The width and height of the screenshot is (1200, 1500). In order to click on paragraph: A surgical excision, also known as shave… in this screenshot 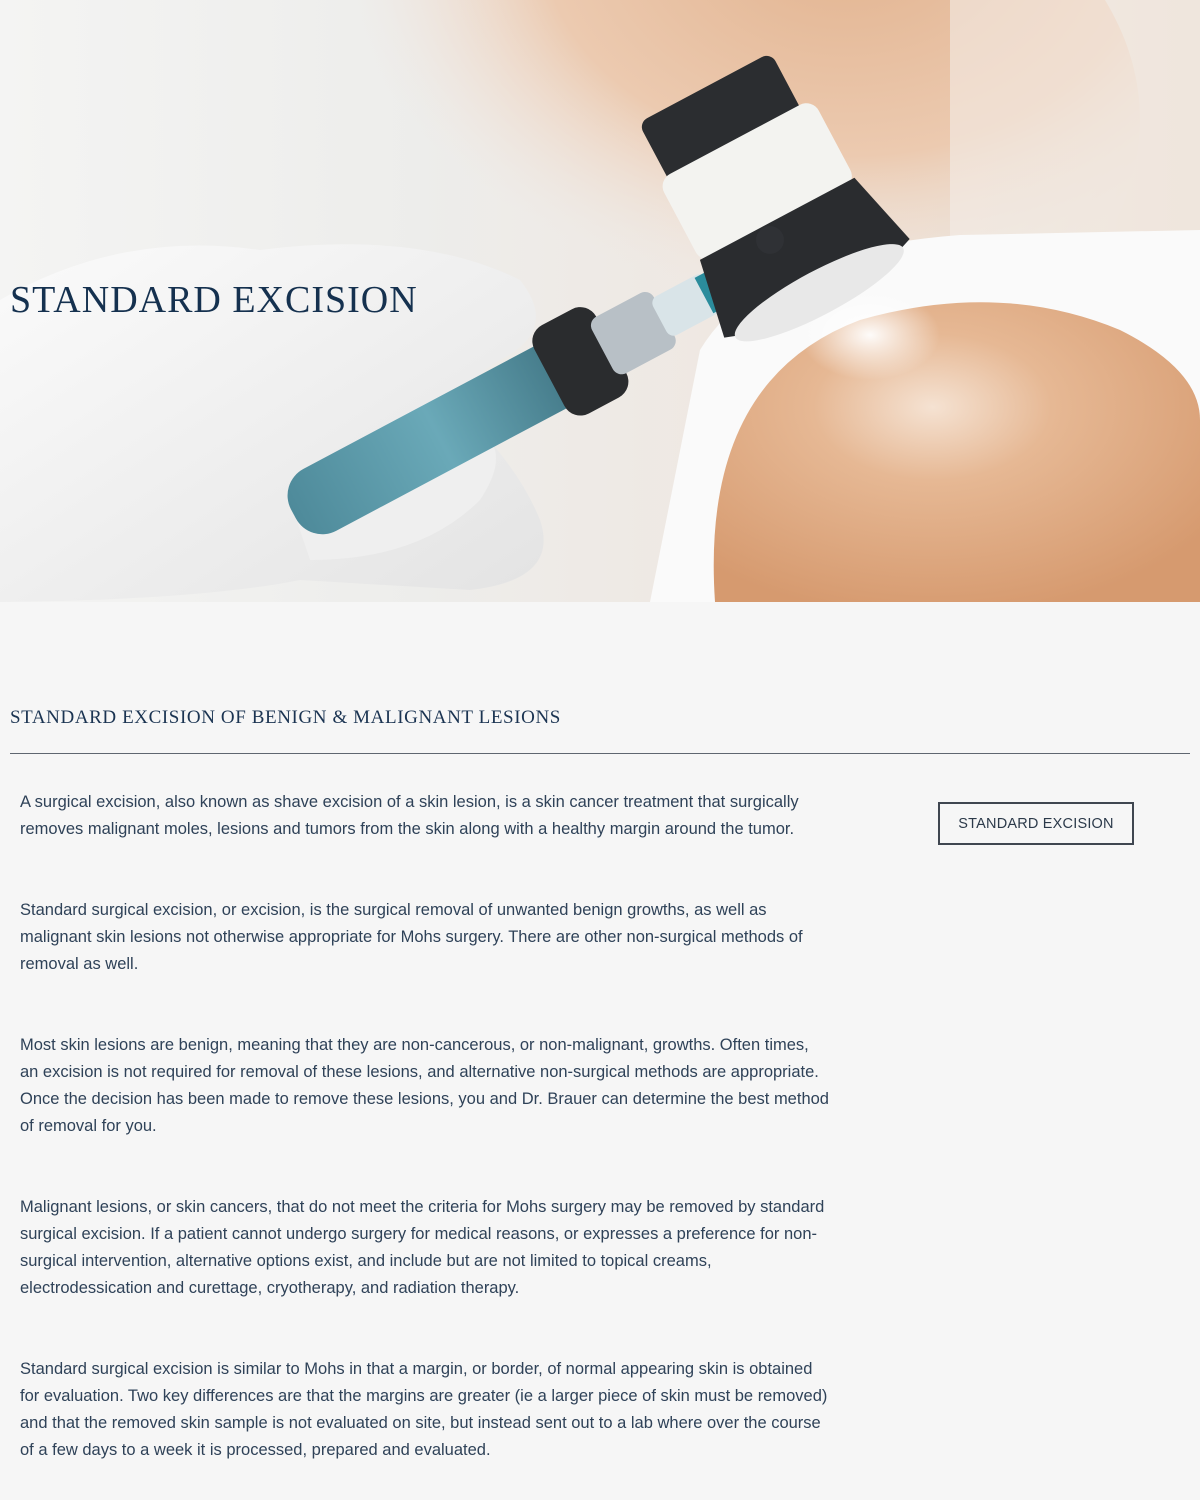, I will do `click(409, 815)`.